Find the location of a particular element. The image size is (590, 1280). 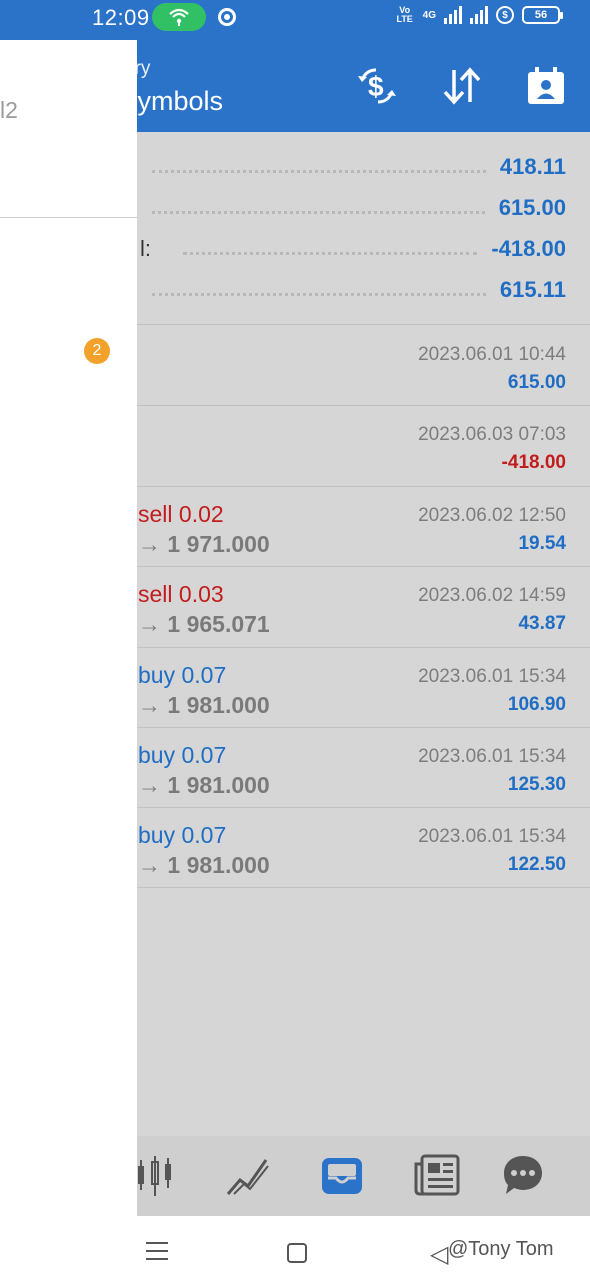

signal-1-icon is located at coordinates (453, 15).